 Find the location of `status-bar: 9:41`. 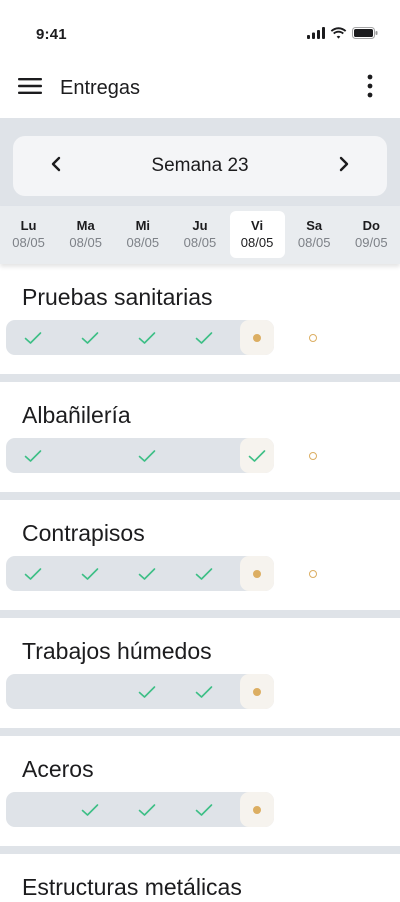

status-bar: 9:41 is located at coordinates (200, 30).